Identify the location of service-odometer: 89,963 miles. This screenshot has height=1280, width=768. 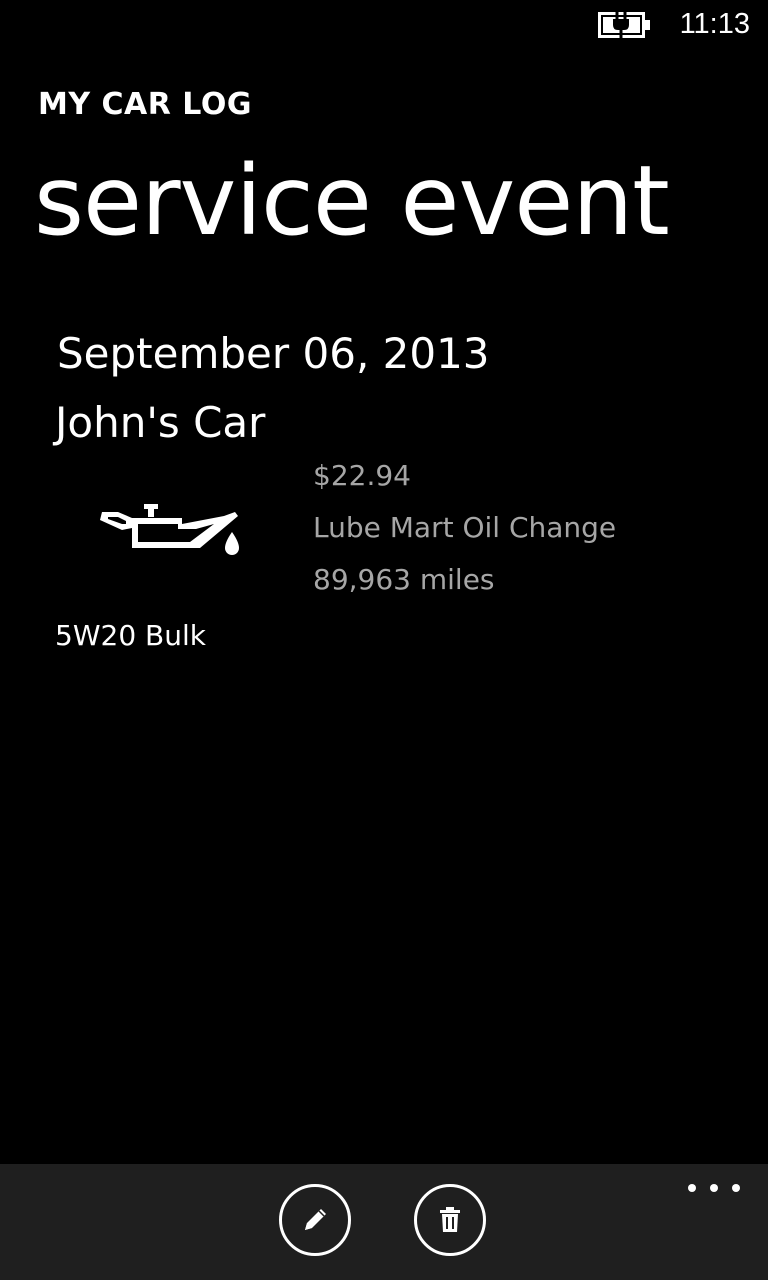
(404, 579).